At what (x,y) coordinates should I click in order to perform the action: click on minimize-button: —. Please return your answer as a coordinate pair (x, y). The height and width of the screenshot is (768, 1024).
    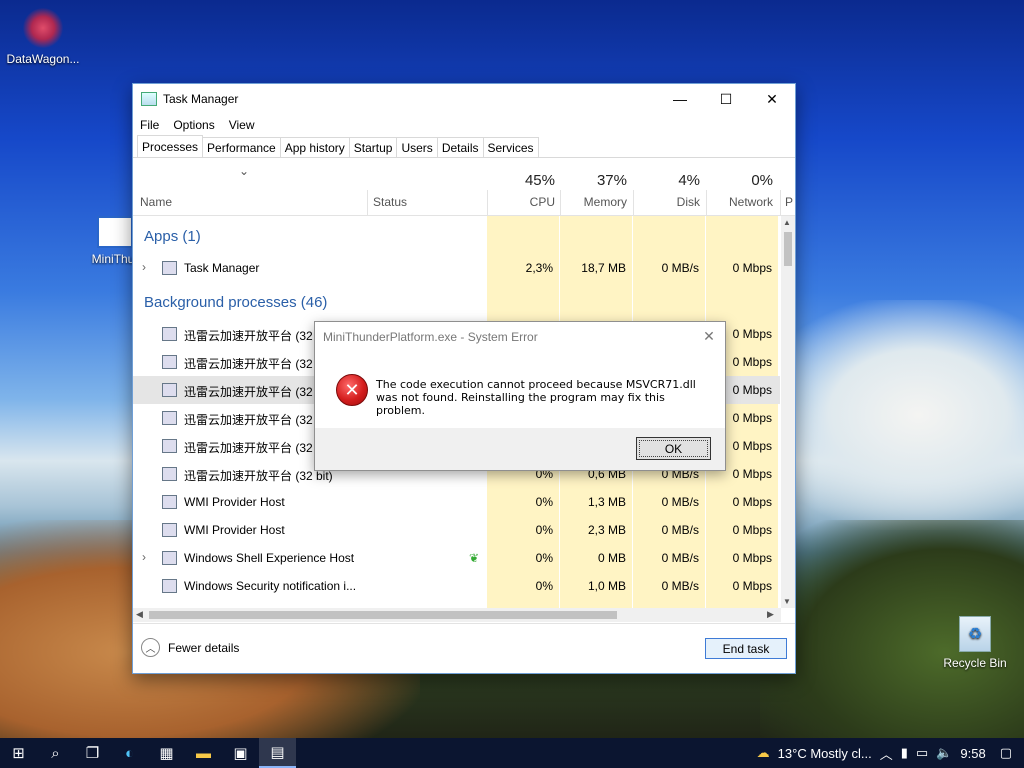
    Looking at the image, I should click on (680, 99).